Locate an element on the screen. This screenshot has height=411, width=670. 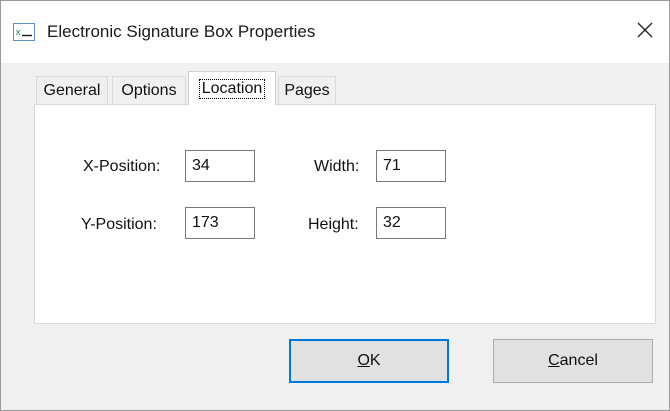
cancel-button: Cancel is located at coordinates (573, 361).